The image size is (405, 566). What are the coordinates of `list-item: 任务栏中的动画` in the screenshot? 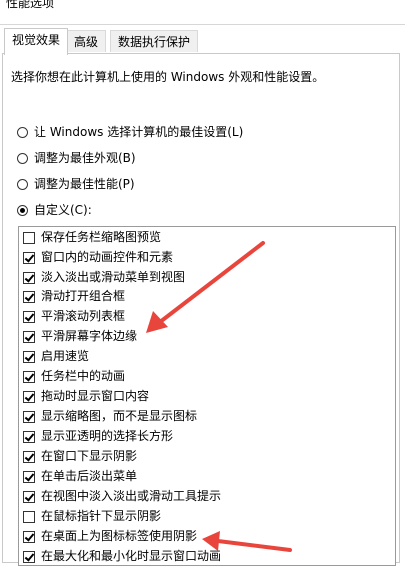 It's located at (74, 376).